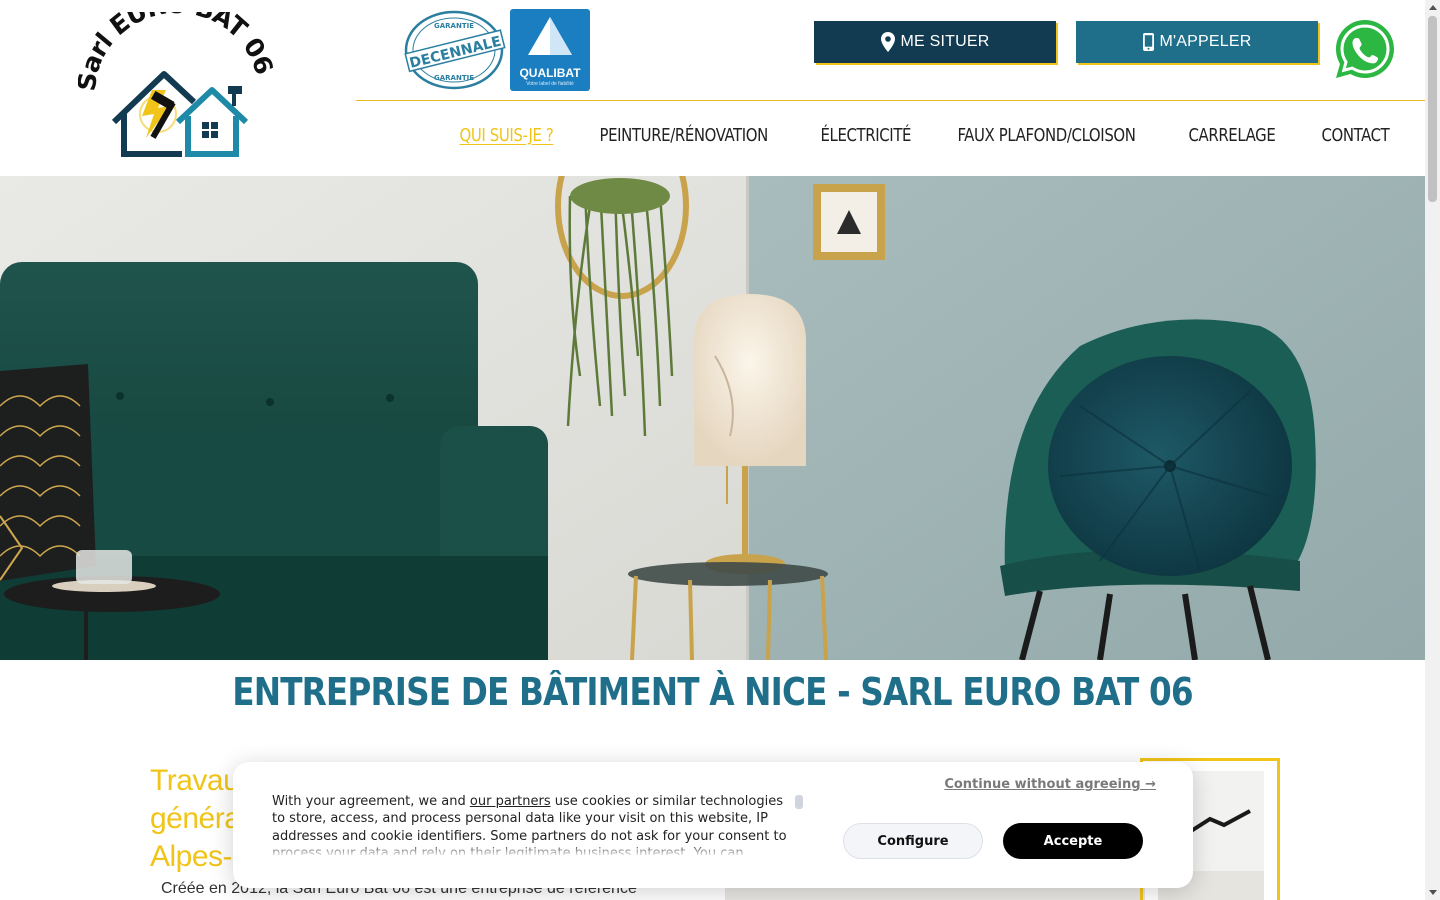 Image resolution: width=1440 pixels, height=900 pixels. I want to click on svg-text: Sarl EURO BAT 06, so click(178, 52).